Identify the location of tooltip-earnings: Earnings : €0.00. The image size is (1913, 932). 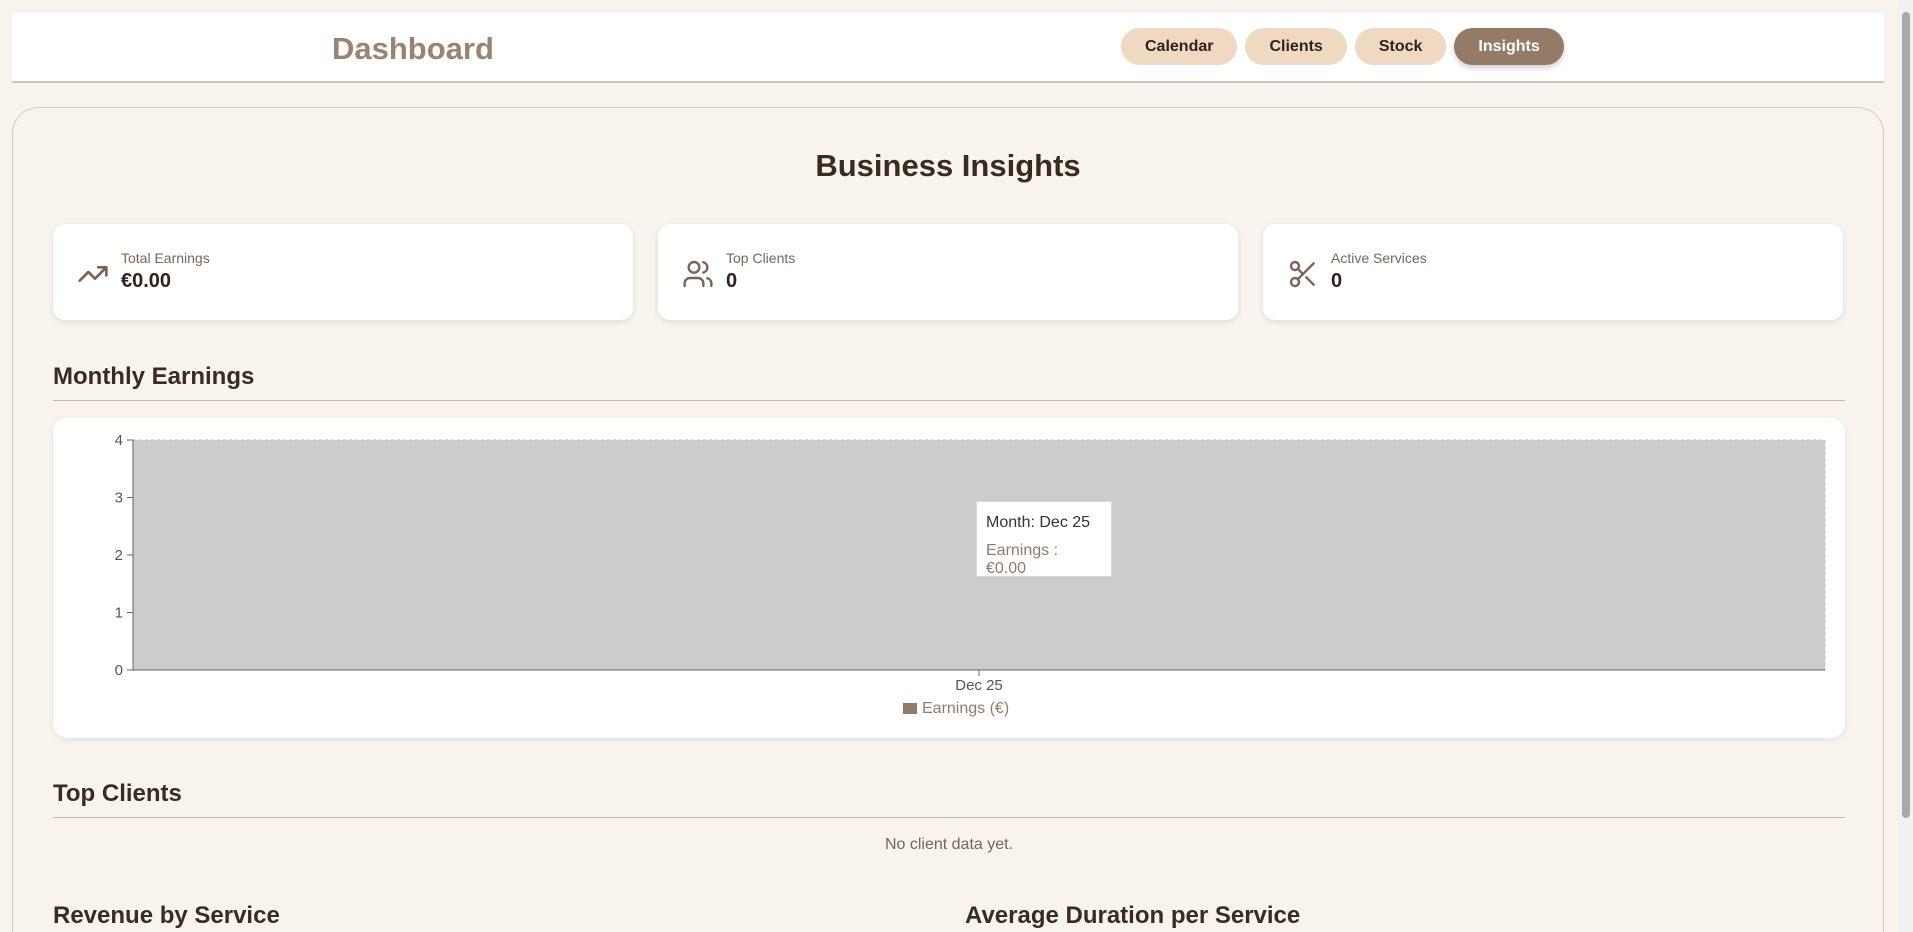
(1022, 559).